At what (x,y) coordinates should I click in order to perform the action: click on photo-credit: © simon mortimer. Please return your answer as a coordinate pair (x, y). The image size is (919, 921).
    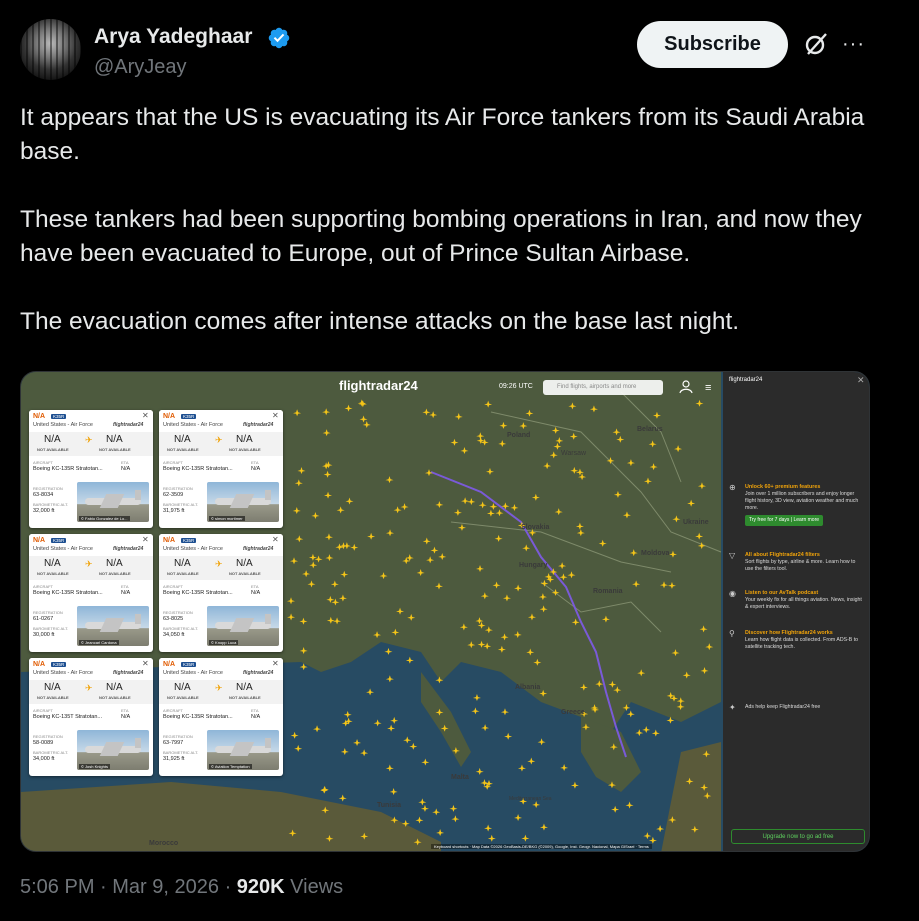
    Looking at the image, I should click on (227, 518).